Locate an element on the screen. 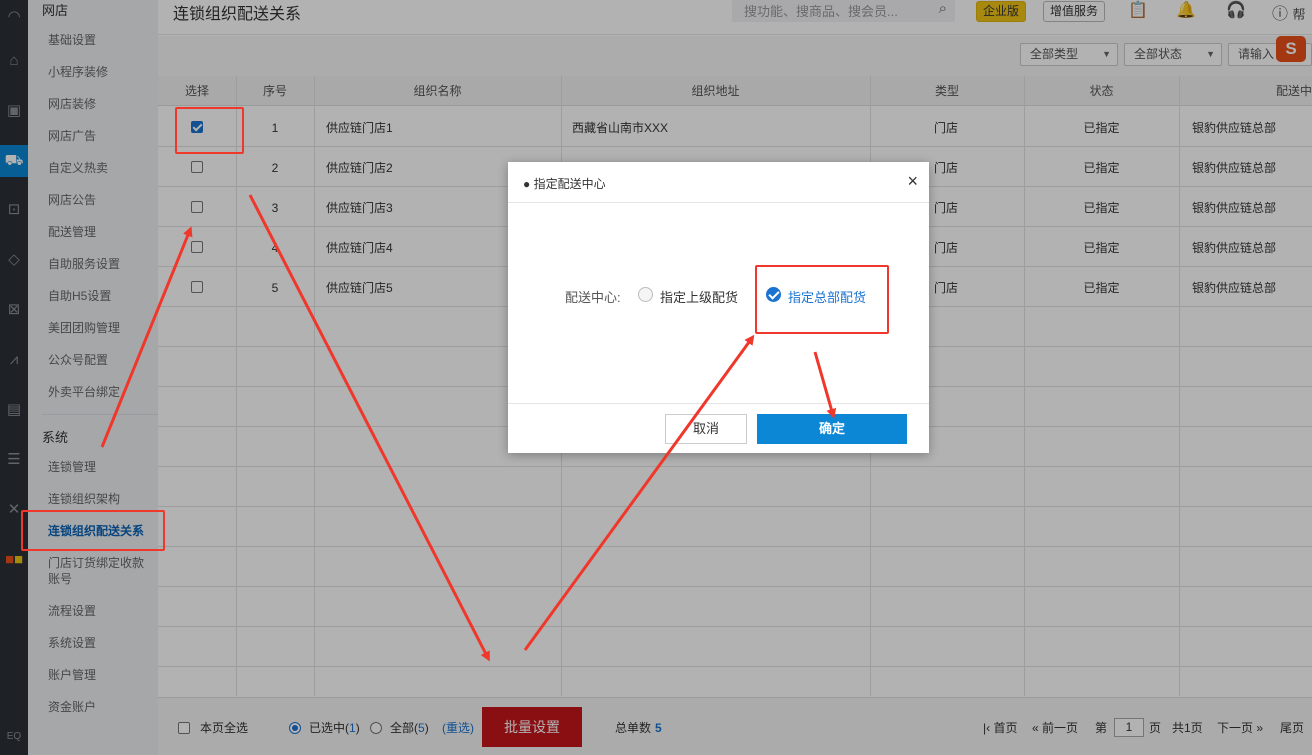  highlight-row1-checkbox is located at coordinates (209, 130).